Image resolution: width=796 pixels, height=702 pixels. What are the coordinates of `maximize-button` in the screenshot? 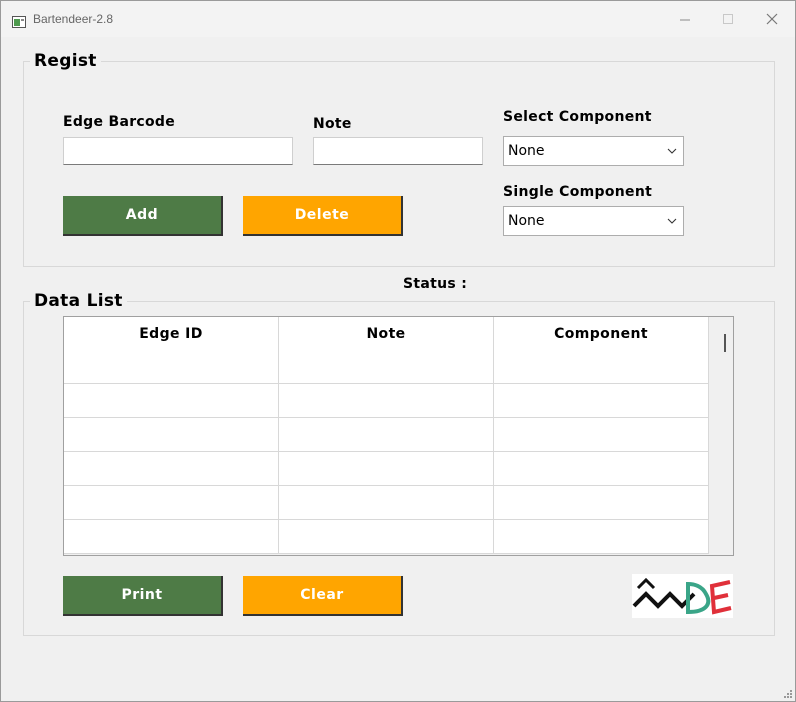 It's located at (728, 19).